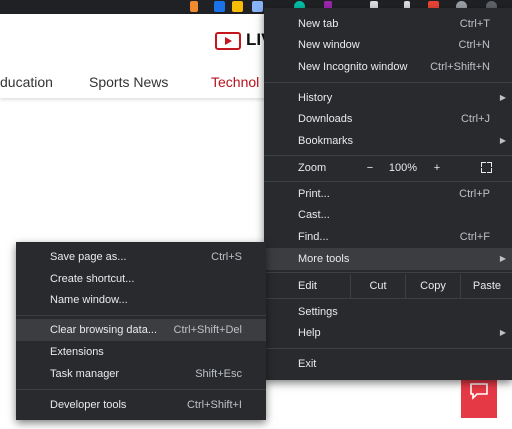 This screenshot has width=512, height=429. What do you see at coordinates (141, 352) in the screenshot?
I see `submenu-item-extensions: Extensions` at bounding box center [141, 352].